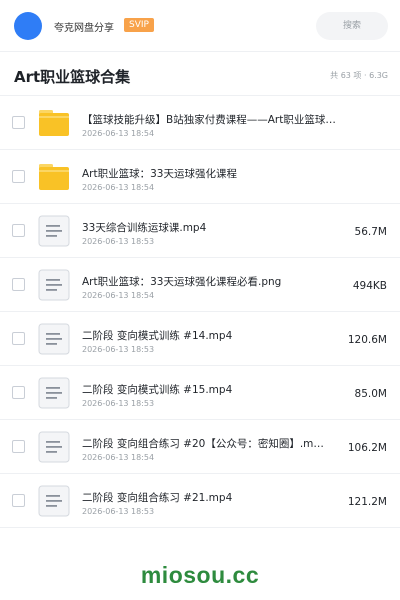 Image resolution: width=400 pixels, height=600 pixels. I want to click on site-watermark: miosou.cc, so click(200, 575).